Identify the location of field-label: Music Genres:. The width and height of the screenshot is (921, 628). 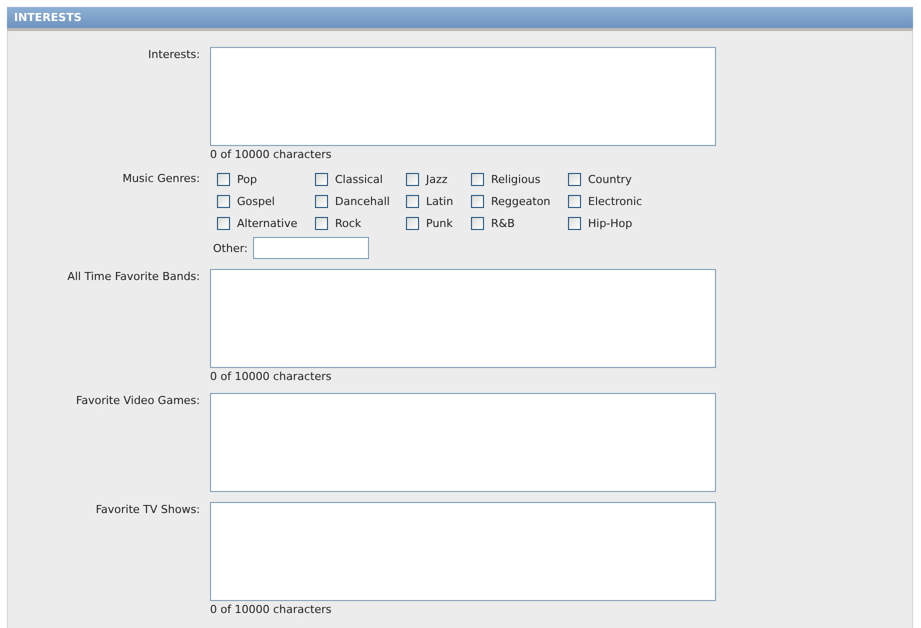
(161, 179).